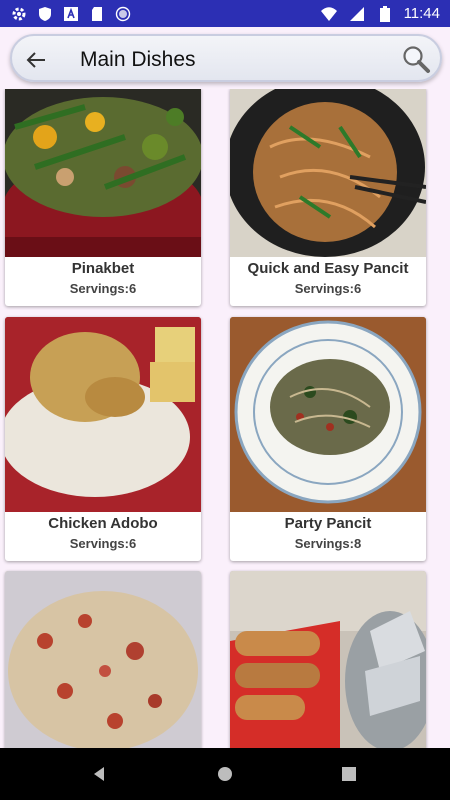 The width and height of the screenshot is (450, 800). I want to click on back-button, so click(36, 60).